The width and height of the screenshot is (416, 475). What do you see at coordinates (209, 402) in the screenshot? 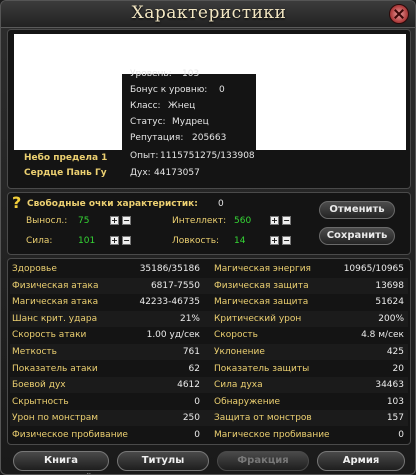
I see `stat-row: Скрытность 0 Обнаружение 103` at bounding box center [209, 402].